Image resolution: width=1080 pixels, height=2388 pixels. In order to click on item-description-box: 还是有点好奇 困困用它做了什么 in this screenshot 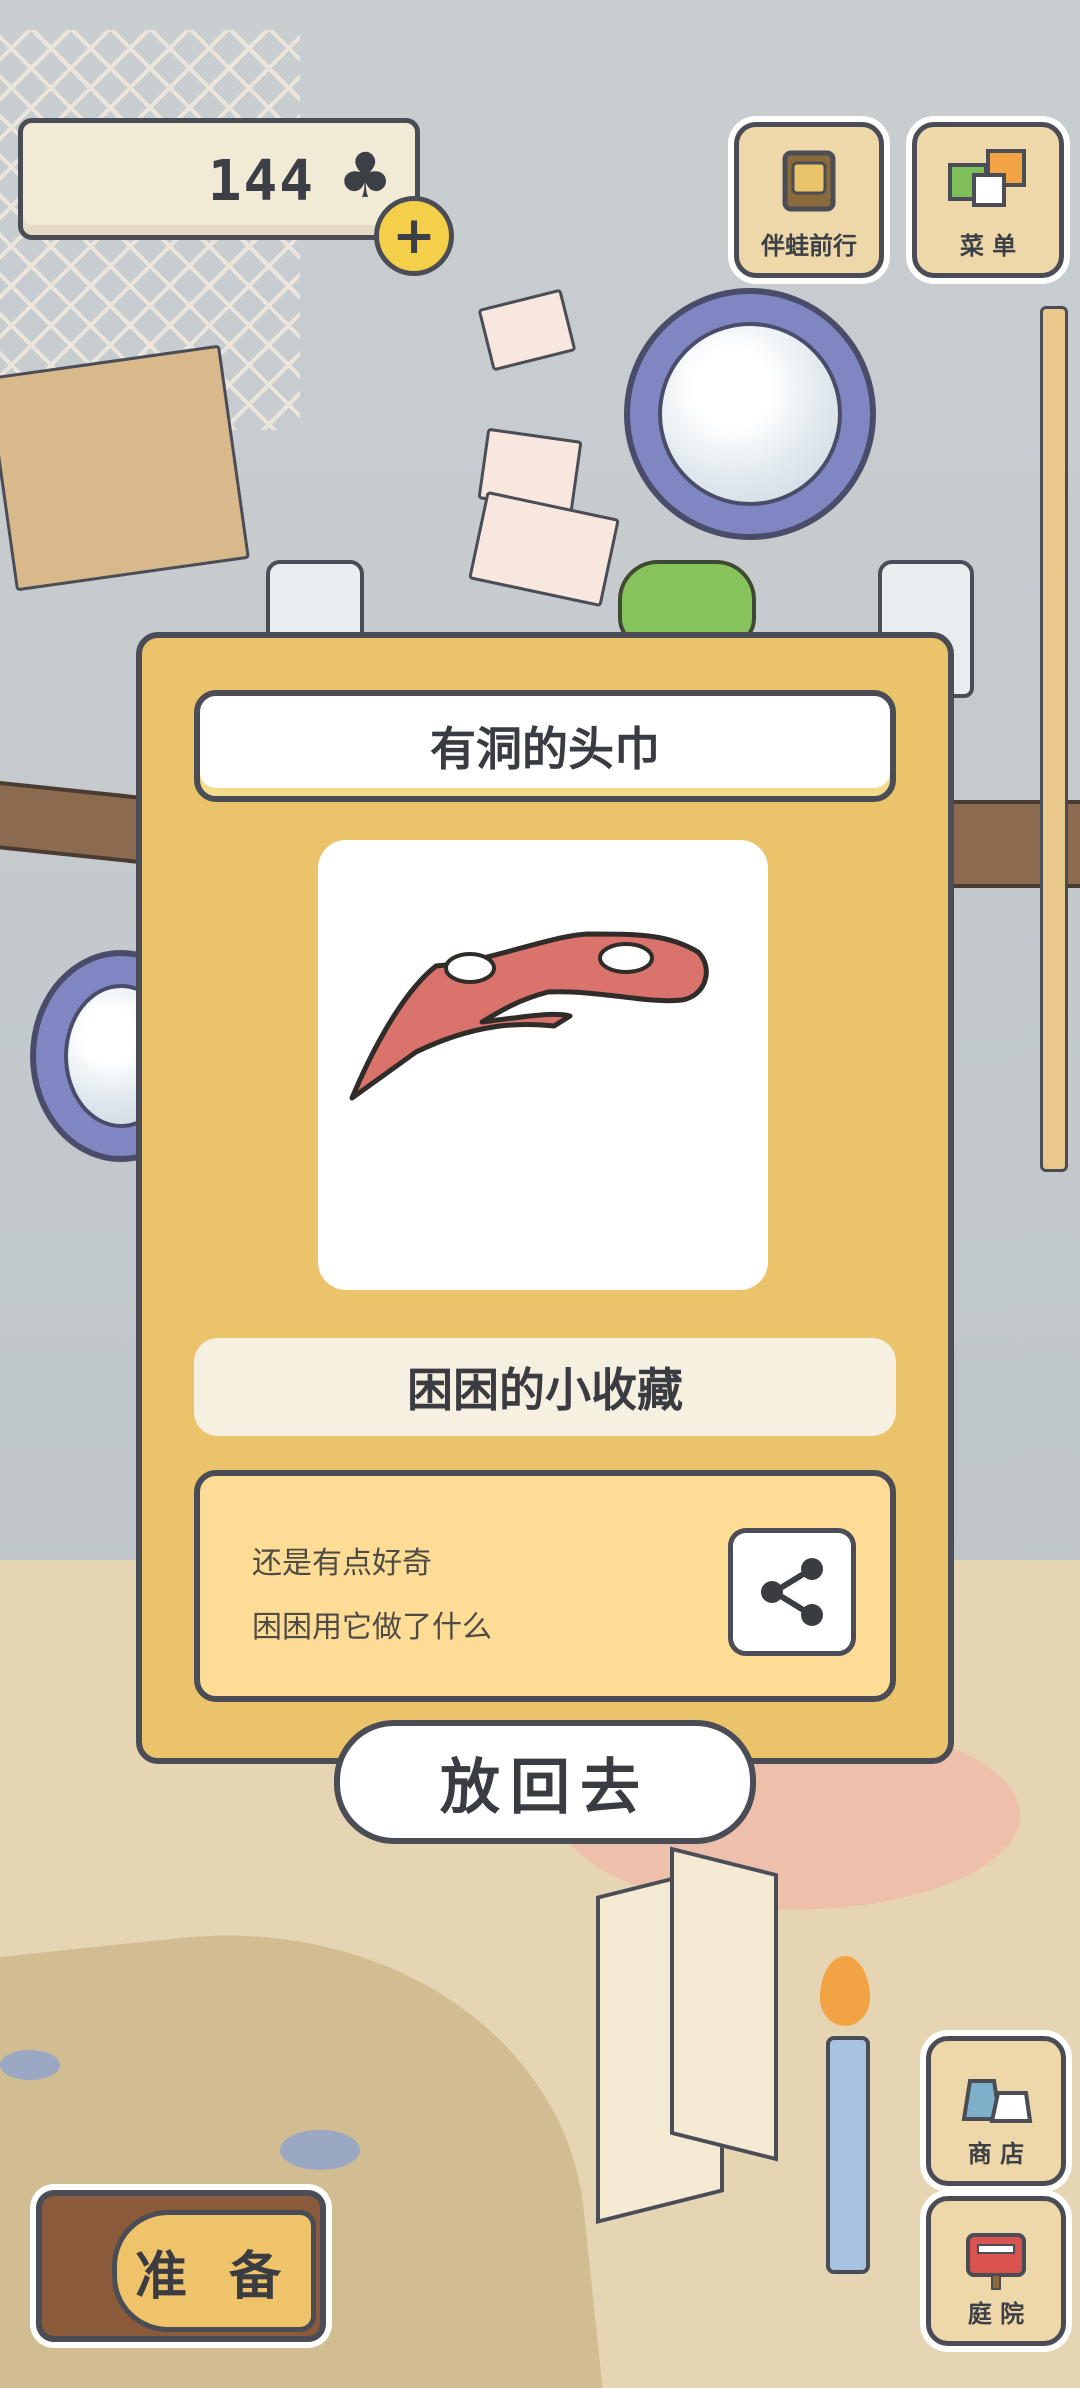, I will do `click(545, 1586)`.